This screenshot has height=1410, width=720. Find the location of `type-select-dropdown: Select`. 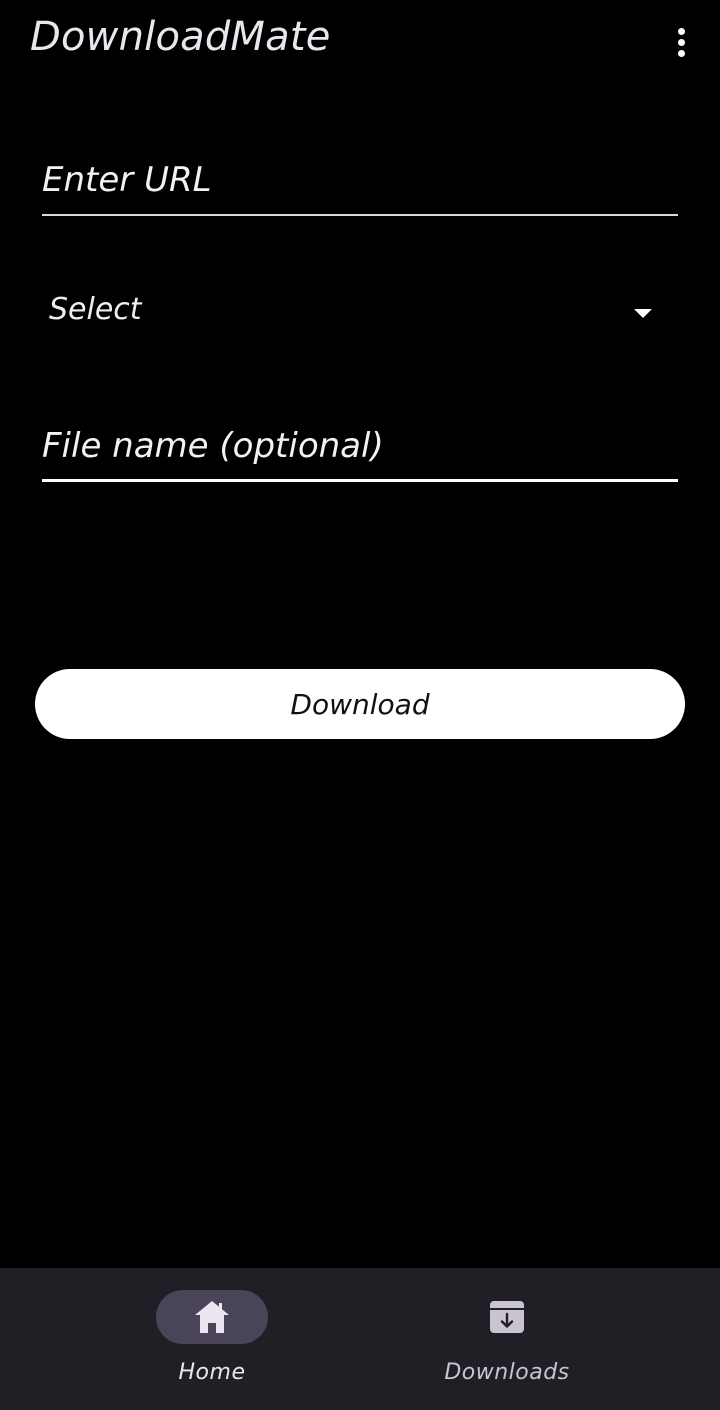

type-select-dropdown: Select is located at coordinates (360, 312).